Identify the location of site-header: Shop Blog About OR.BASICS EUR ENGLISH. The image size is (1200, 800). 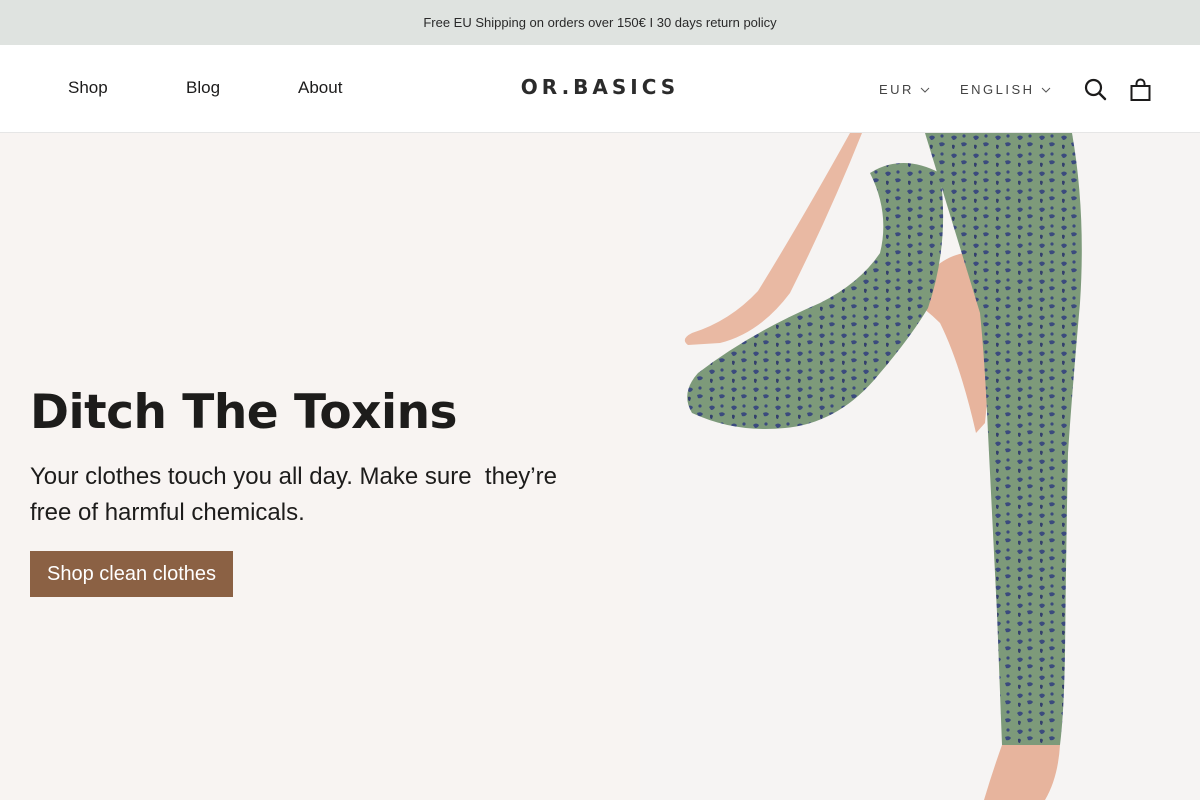
(600, 89).